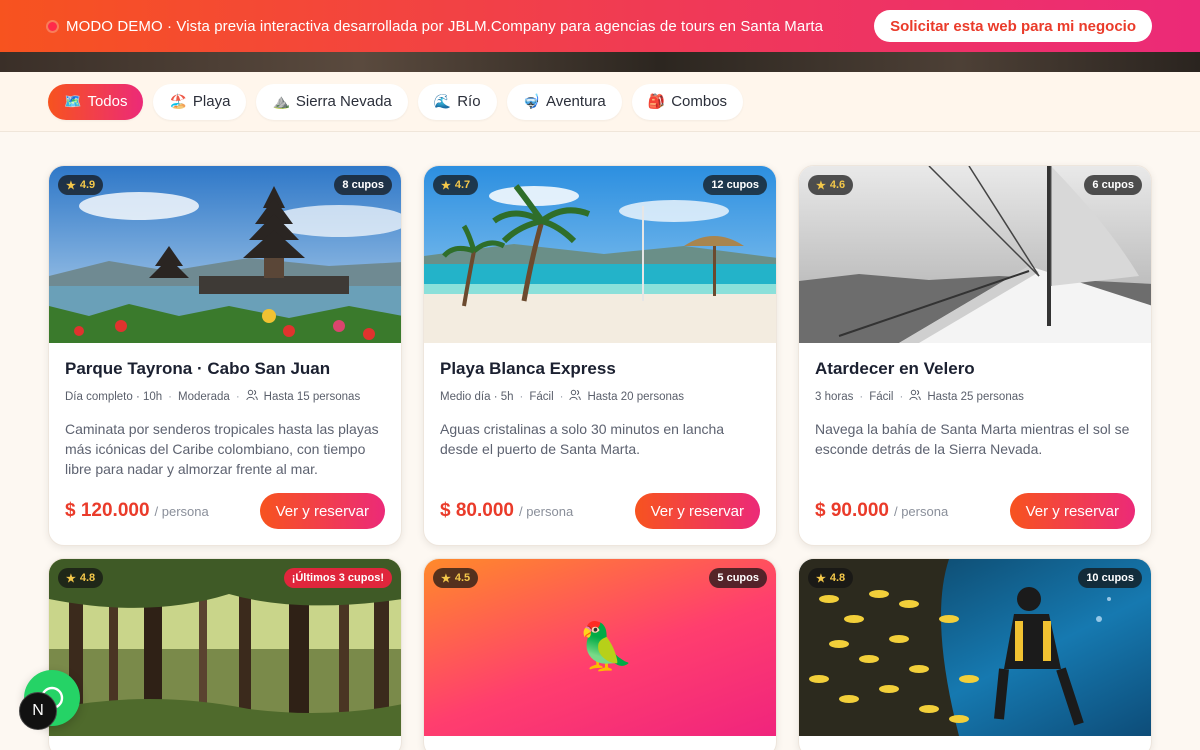  Describe the element at coordinates (895, 368) in the screenshot. I see `tour-title: Atardecer en Velero` at that location.